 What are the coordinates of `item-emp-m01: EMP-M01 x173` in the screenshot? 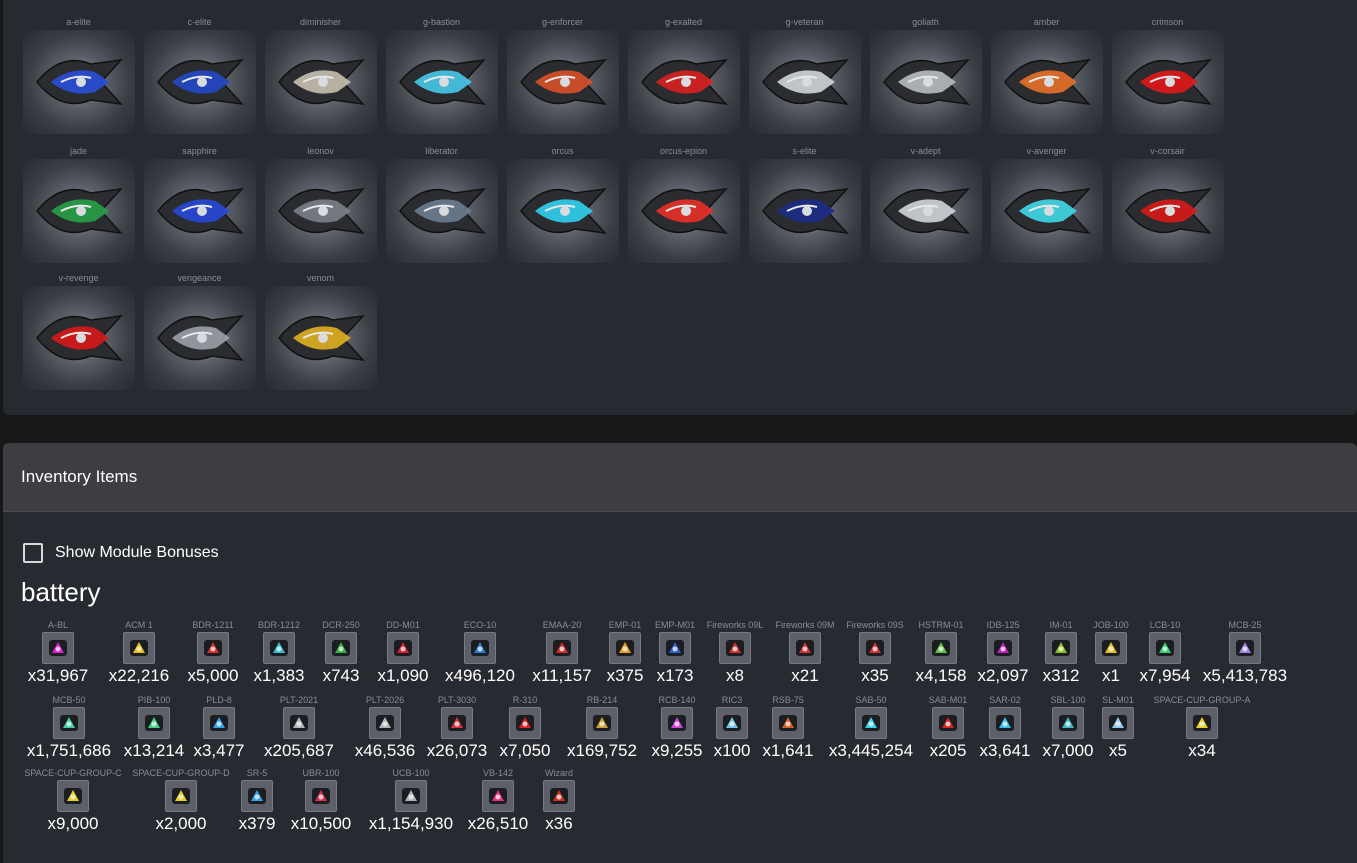 It's located at (675, 652).